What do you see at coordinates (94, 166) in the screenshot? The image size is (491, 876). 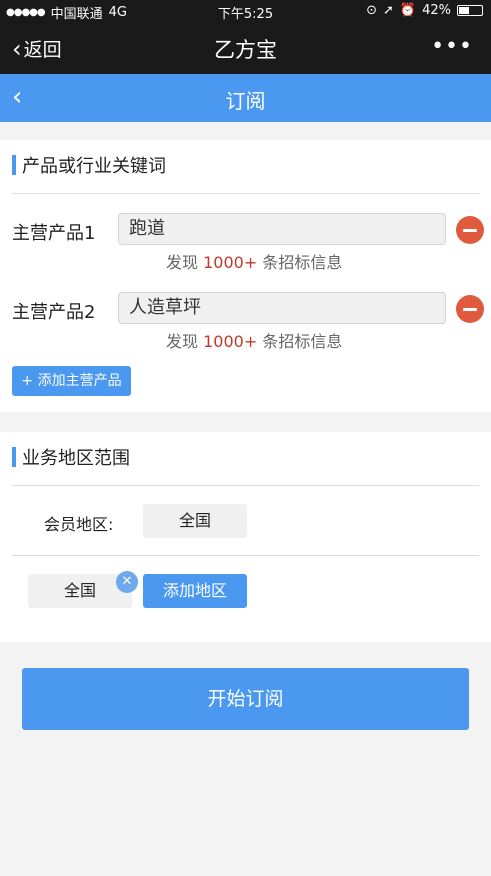 I see `keywords-section-label: 产品或行业关键词` at bounding box center [94, 166].